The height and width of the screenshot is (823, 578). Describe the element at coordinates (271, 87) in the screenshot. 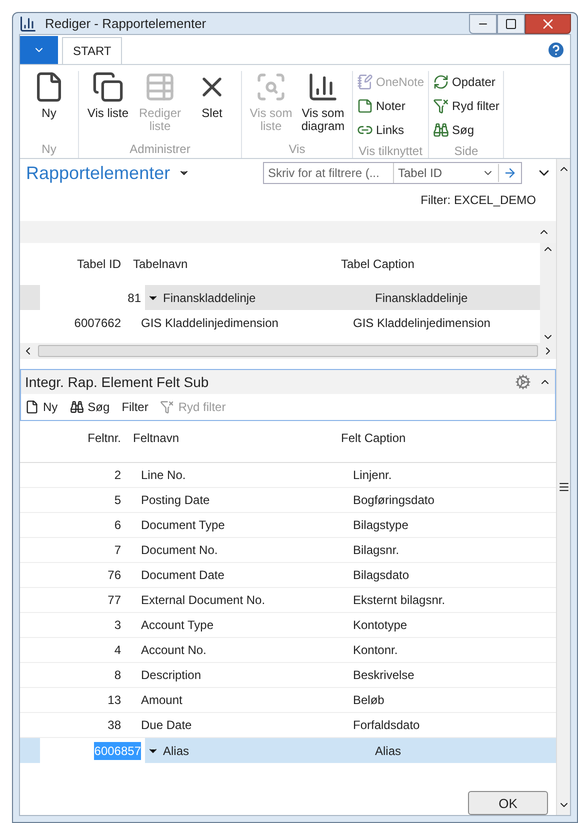

I see `list-search-icon` at that location.